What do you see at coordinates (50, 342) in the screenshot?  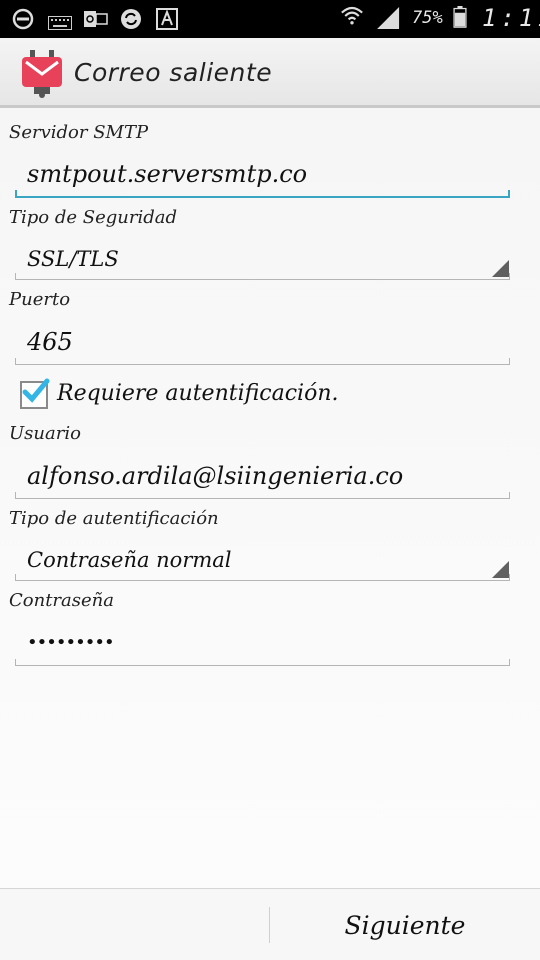 I see `port-value: 465` at bounding box center [50, 342].